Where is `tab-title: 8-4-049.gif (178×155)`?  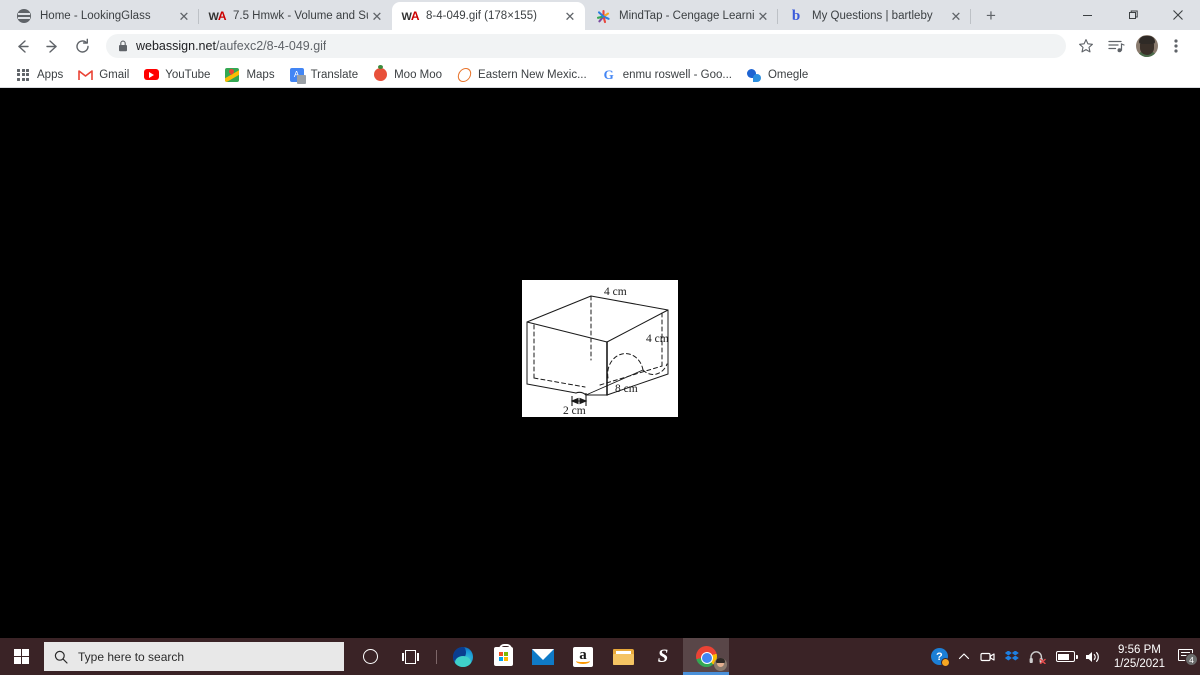
tab-title: 8-4-049.gif (178×155) is located at coordinates (481, 16).